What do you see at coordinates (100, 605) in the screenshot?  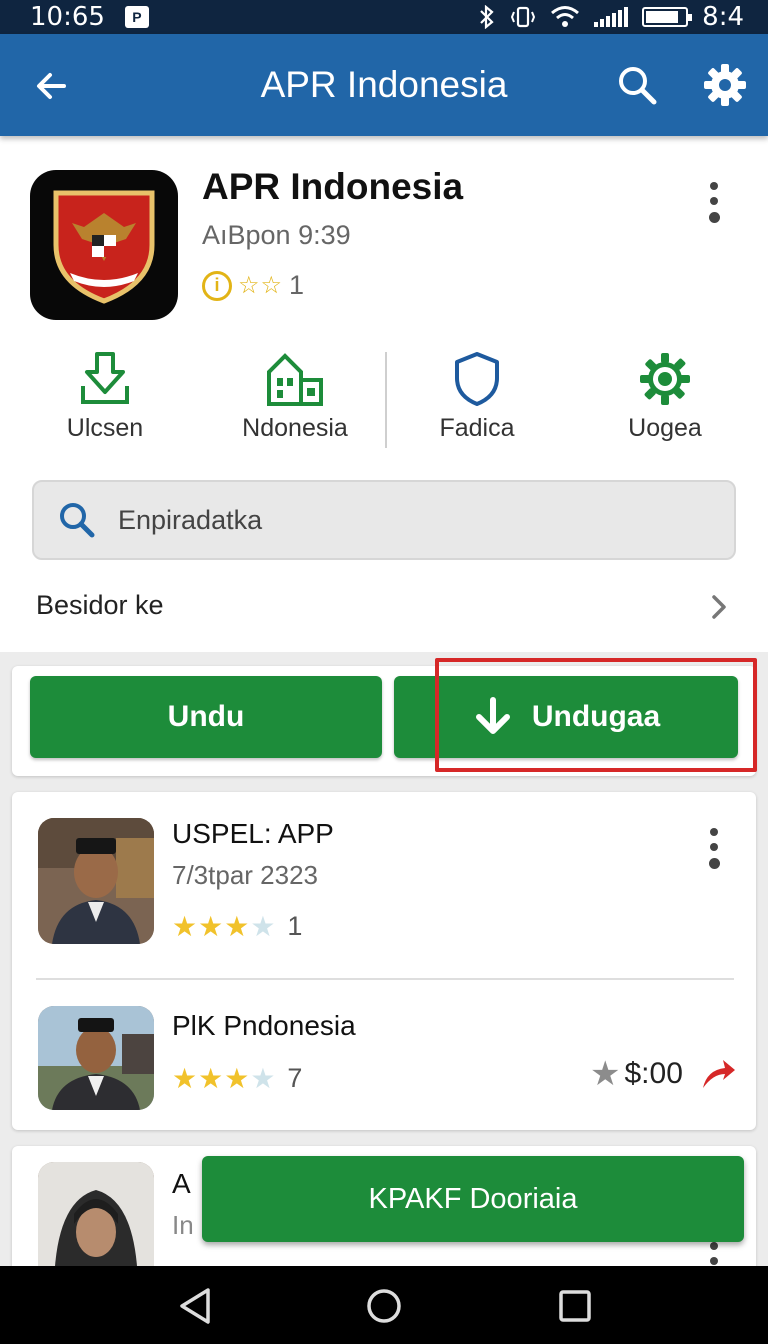 I see `section-link-label: Besidor ke` at bounding box center [100, 605].